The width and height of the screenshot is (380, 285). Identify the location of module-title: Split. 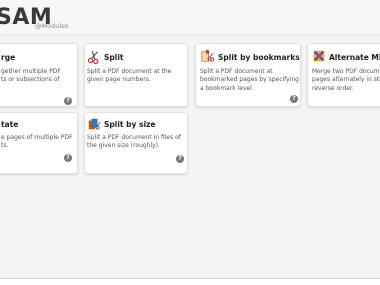
(114, 57).